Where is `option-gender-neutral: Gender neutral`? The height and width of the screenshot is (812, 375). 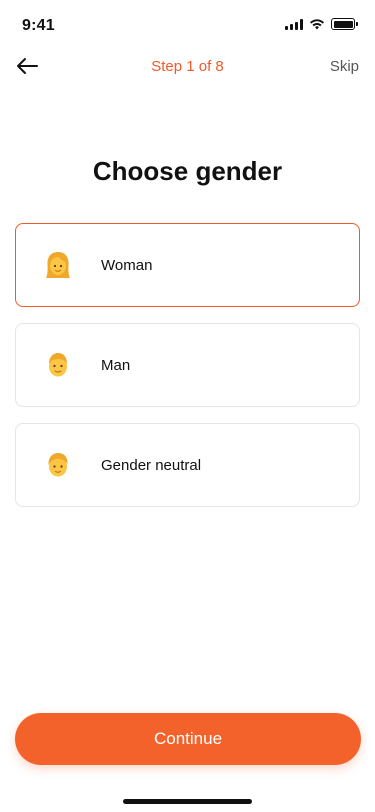
option-gender-neutral: Gender neutral is located at coordinates (187, 465).